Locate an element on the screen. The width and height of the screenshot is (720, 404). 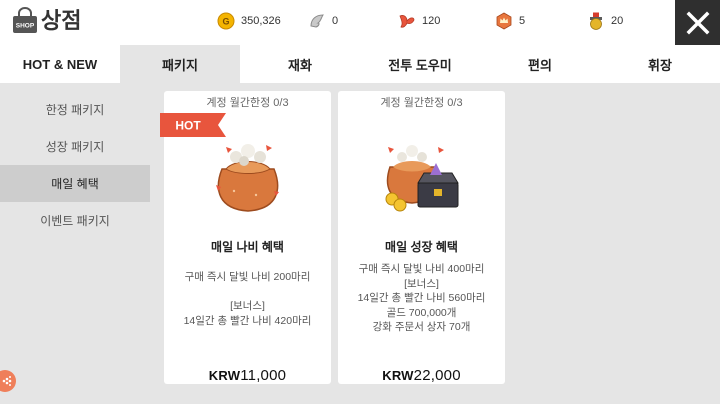
growth-bundle-icon is located at coordinates (422, 178).